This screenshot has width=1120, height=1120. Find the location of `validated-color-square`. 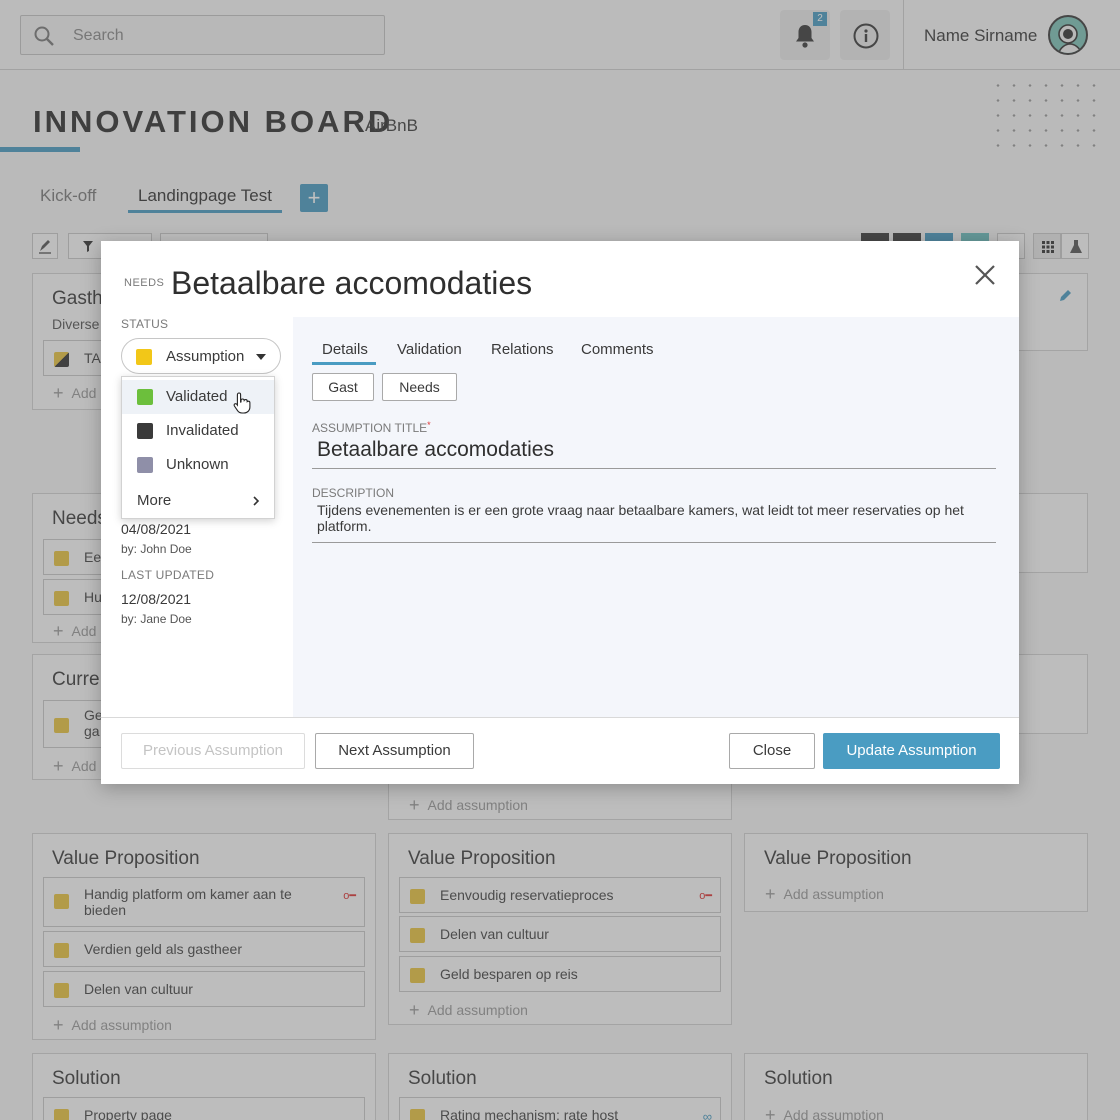

validated-color-square is located at coordinates (145, 397).